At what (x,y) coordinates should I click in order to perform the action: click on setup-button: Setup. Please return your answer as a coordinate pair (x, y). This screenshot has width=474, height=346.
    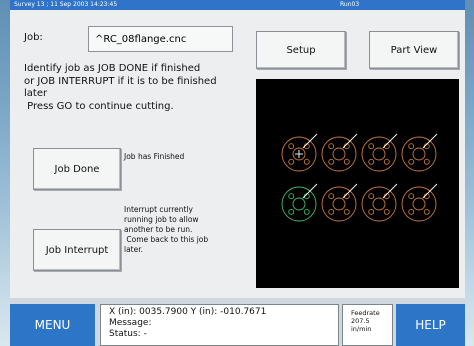
    Looking at the image, I should click on (301, 50).